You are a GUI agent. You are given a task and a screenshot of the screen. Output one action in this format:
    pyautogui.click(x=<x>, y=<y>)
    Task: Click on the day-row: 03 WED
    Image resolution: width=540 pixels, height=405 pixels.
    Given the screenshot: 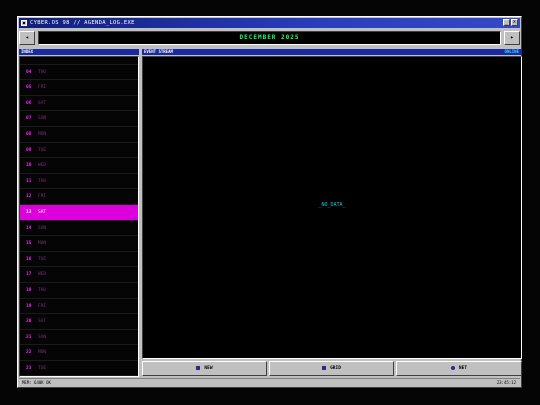 What is the action you would take?
    pyautogui.click(x=79, y=60)
    